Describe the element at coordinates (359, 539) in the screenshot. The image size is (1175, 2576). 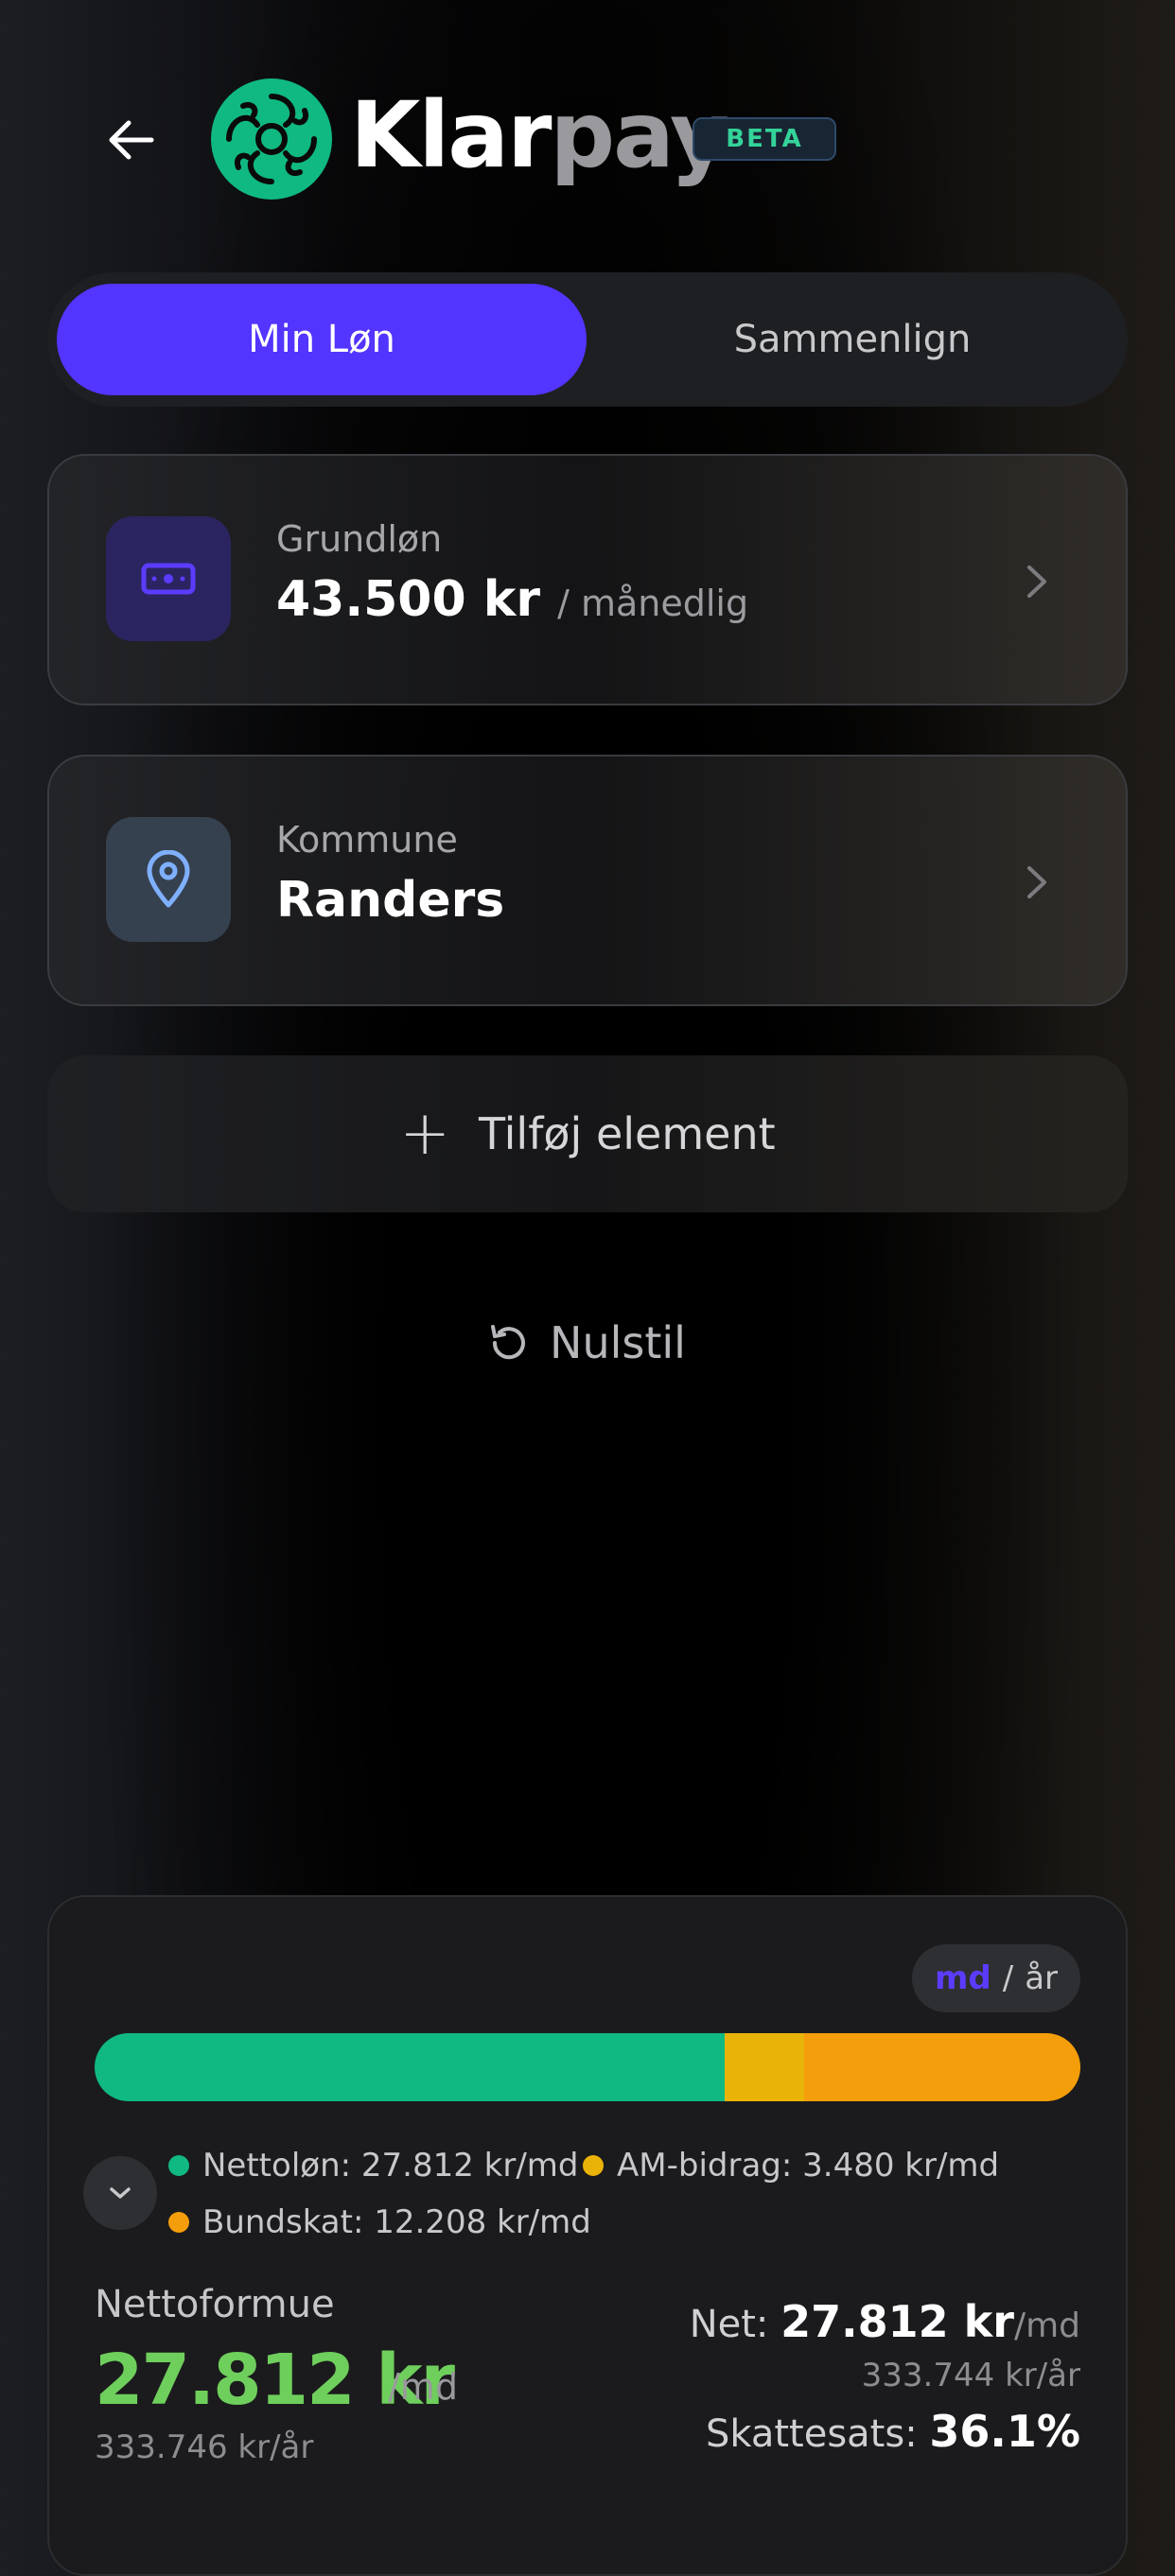
I see `salary-label: Grundløn` at that location.